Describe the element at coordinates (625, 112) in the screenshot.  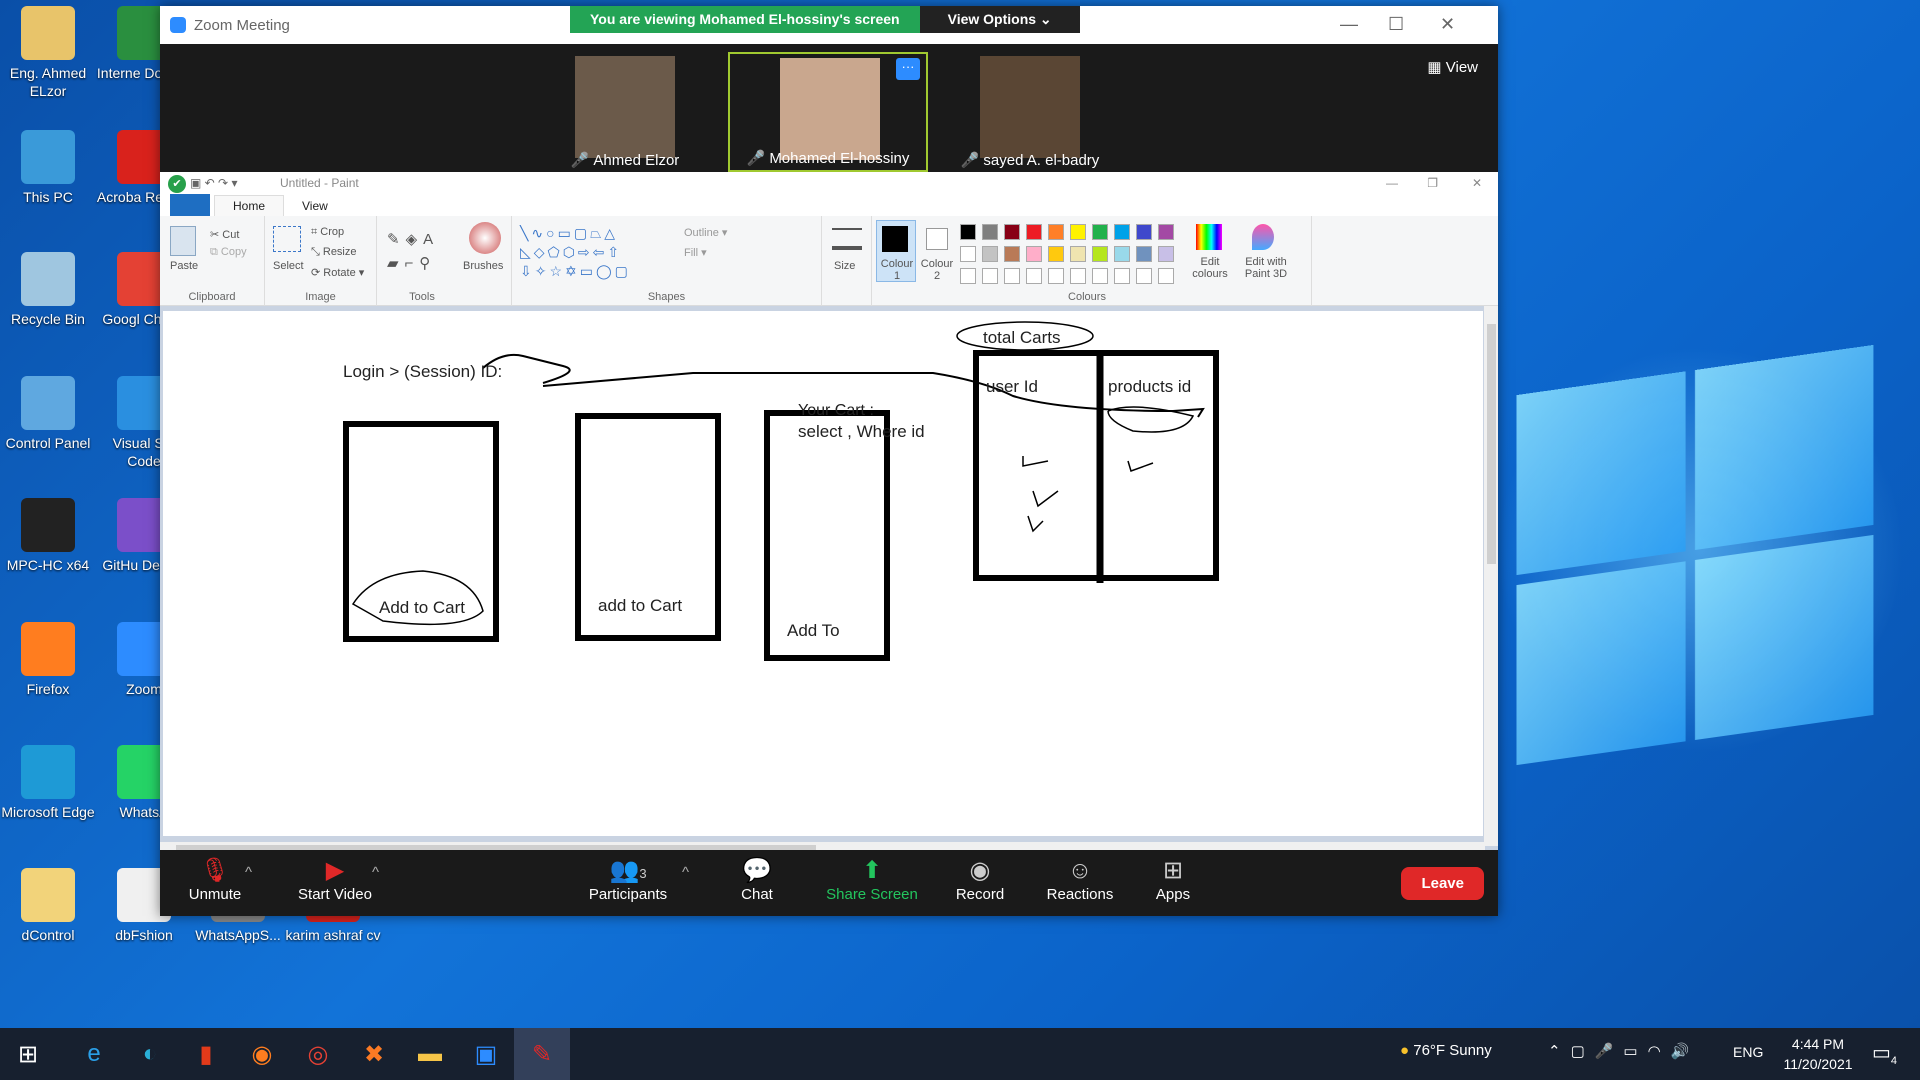
I see `participant-tile: 🎤 Ahmed Elzor` at that location.